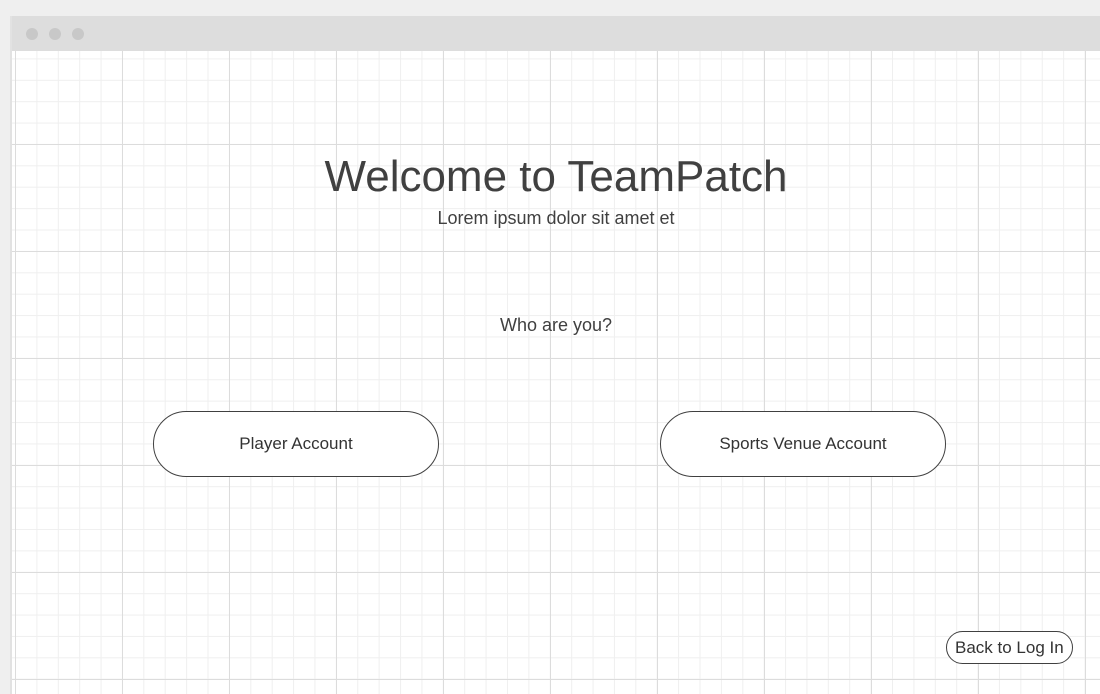  I want to click on page-title: Welcome to TeamPatch, so click(556, 176).